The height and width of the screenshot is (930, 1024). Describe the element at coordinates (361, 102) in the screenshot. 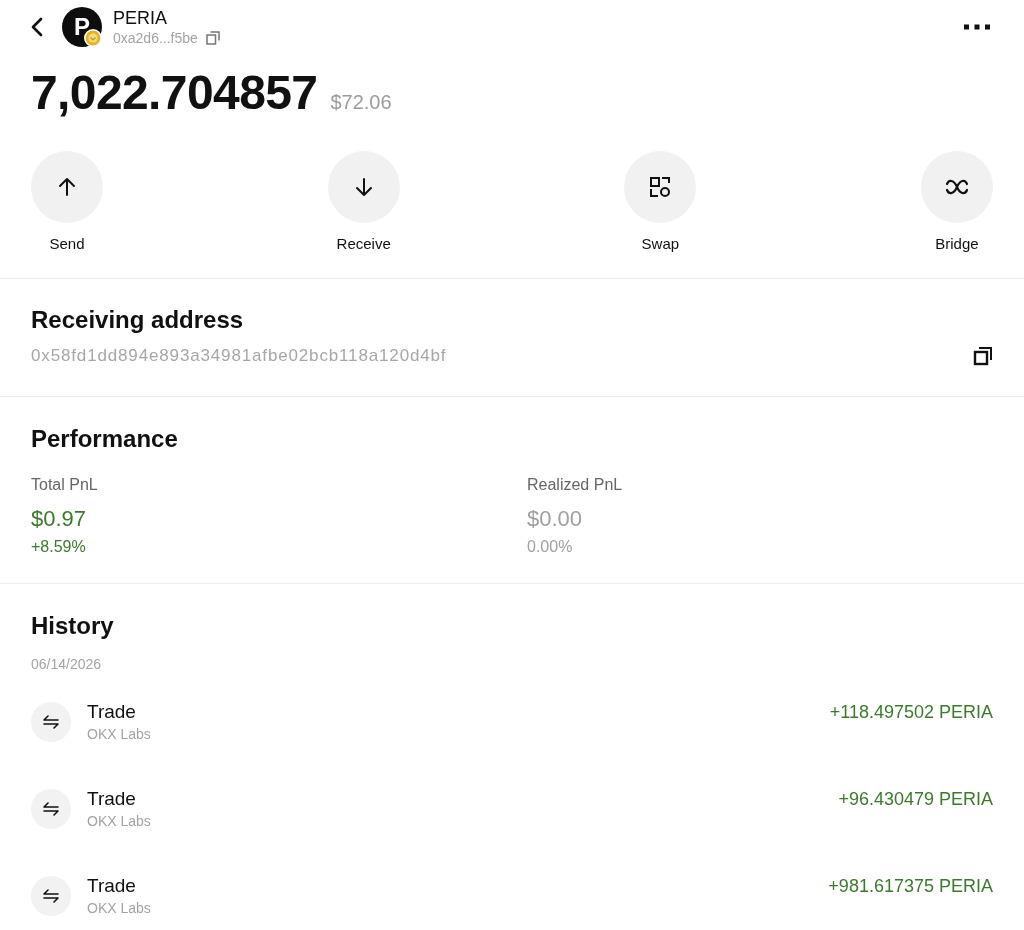

I see `fiat-value: $72.06` at that location.